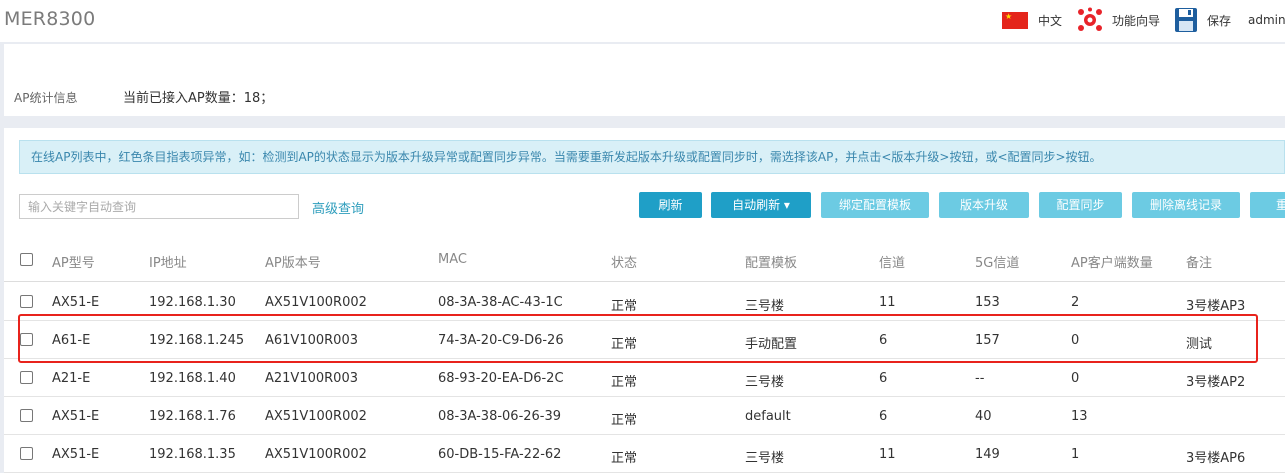 This screenshot has height=473, width=1285. What do you see at coordinates (159, 206) in the screenshot?
I see `search-input` at bounding box center [159, 206].